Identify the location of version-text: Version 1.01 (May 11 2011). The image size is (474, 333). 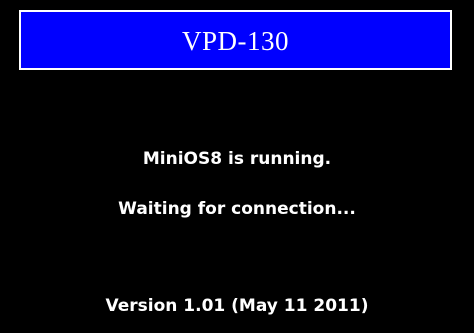
(237, 306).